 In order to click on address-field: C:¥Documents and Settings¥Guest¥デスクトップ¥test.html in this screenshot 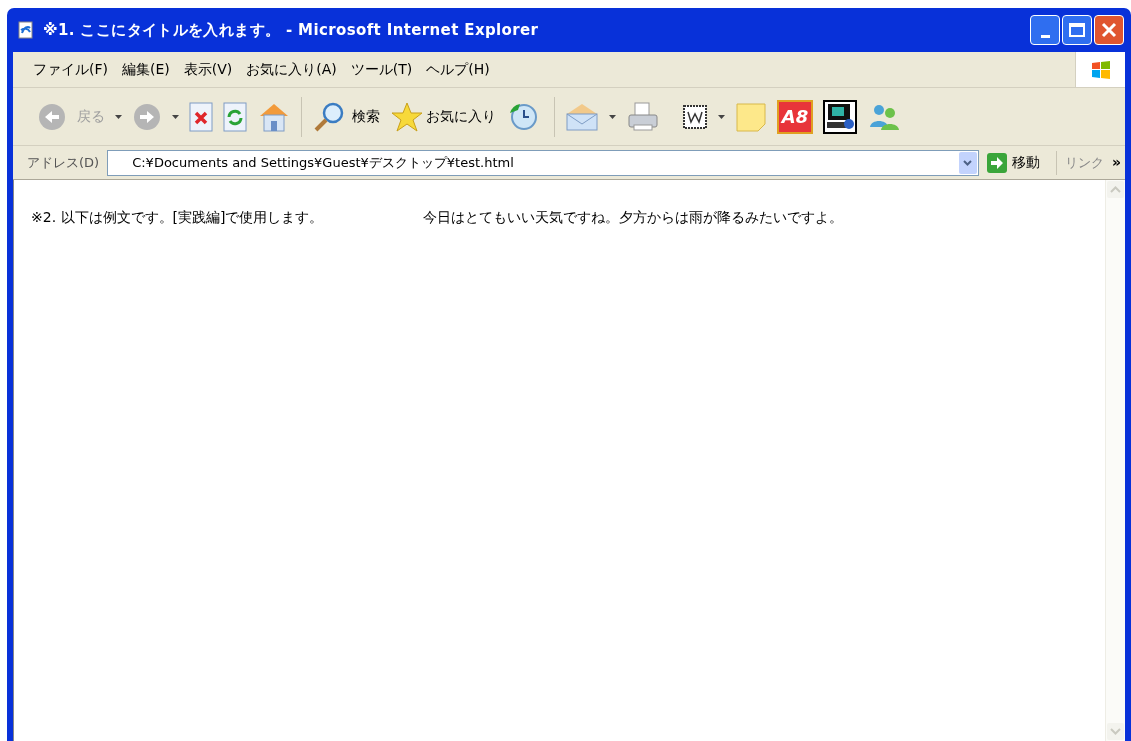, I will do `click(543, 162)`.